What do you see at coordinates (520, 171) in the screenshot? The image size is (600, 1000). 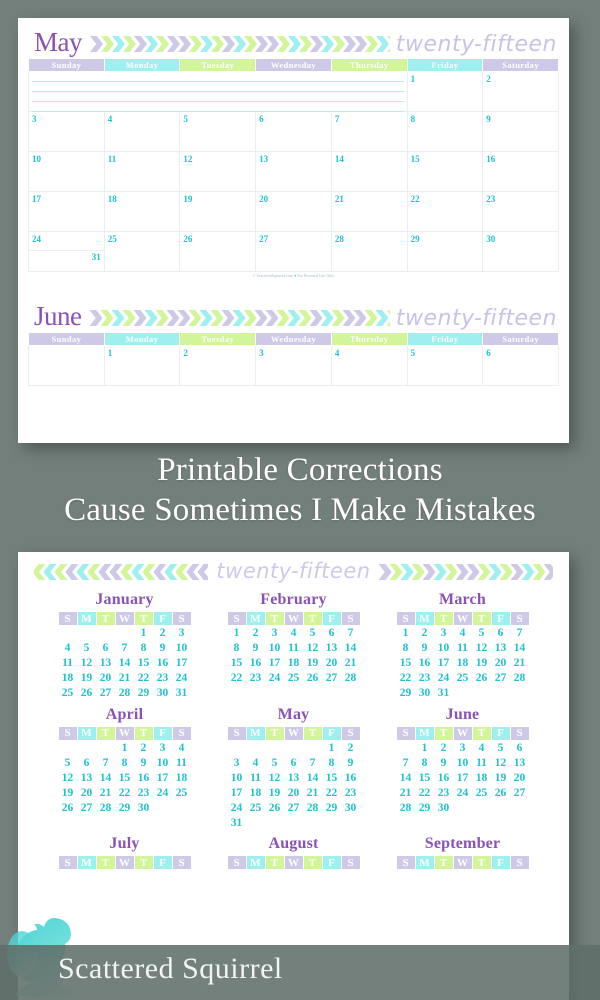 I see `day-cell: 16` at bounding box center [520, 171].